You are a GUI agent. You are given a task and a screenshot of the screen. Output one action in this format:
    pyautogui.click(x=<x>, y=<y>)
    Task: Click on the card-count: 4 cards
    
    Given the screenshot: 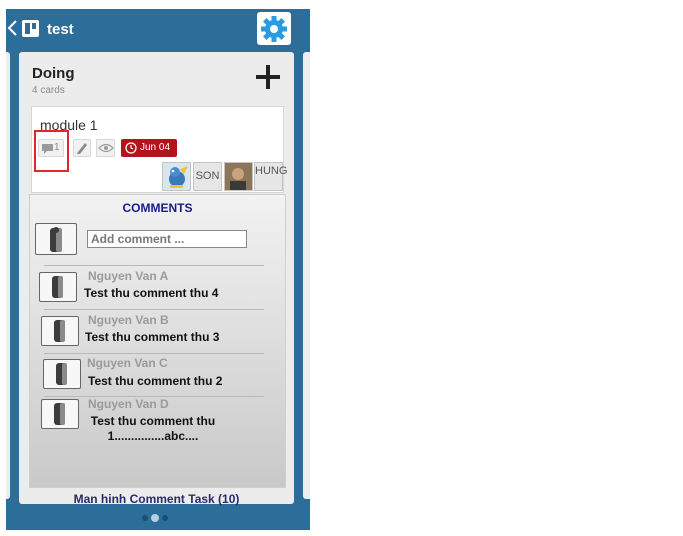 What is the action you would take?
    pyautogui.click(x=48, y=90)
    